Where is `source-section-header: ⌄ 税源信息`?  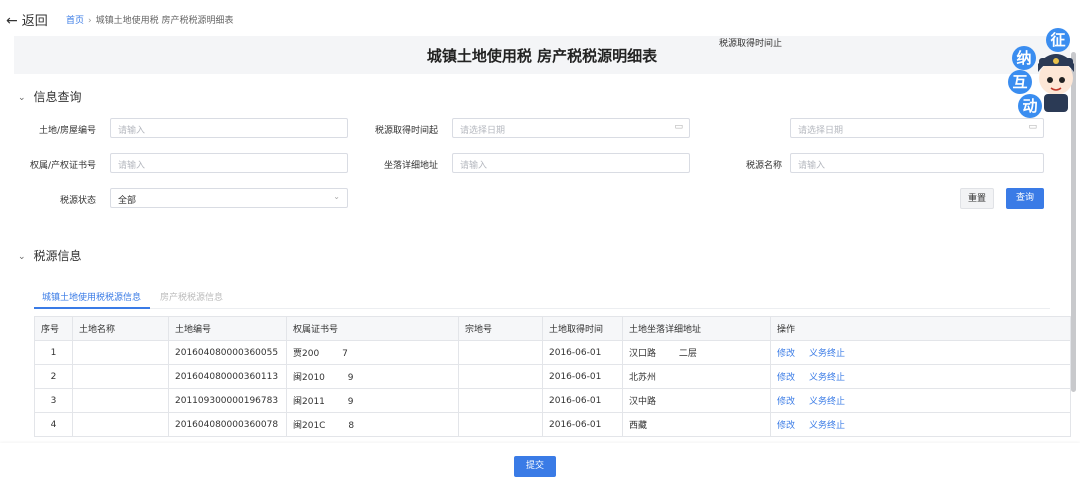
source-section-header: ⌄ 税源信息 is located at coordinates (50, 255).